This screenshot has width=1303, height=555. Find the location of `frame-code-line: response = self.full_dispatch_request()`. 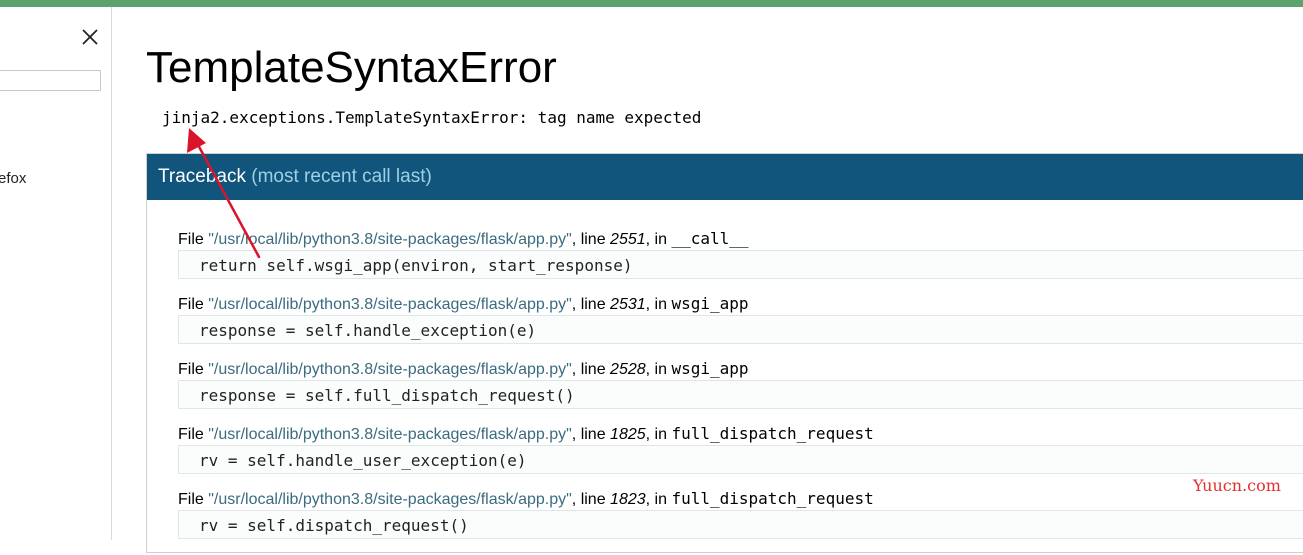

frame-code-line: response = self.full_dispatch_request() is located at coordinates (740, 394).